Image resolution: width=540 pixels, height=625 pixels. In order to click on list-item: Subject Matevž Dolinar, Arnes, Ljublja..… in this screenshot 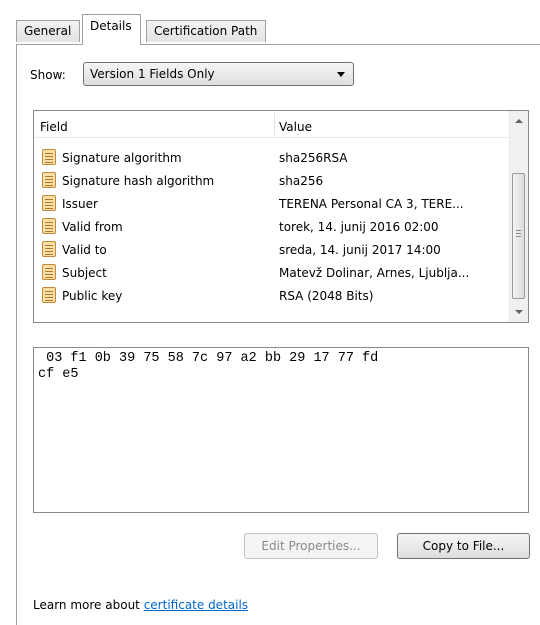, I will do `click(272, 273)`.